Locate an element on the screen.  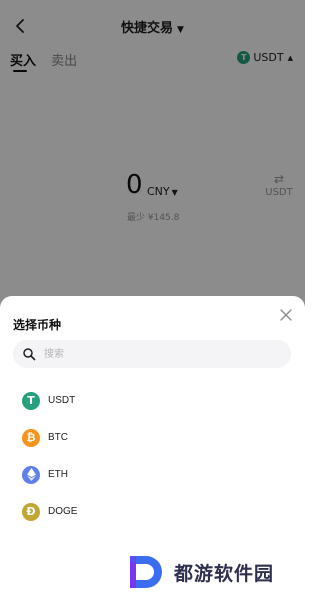
sheet-title: 选择币种 is located at coordinates (37, 325).